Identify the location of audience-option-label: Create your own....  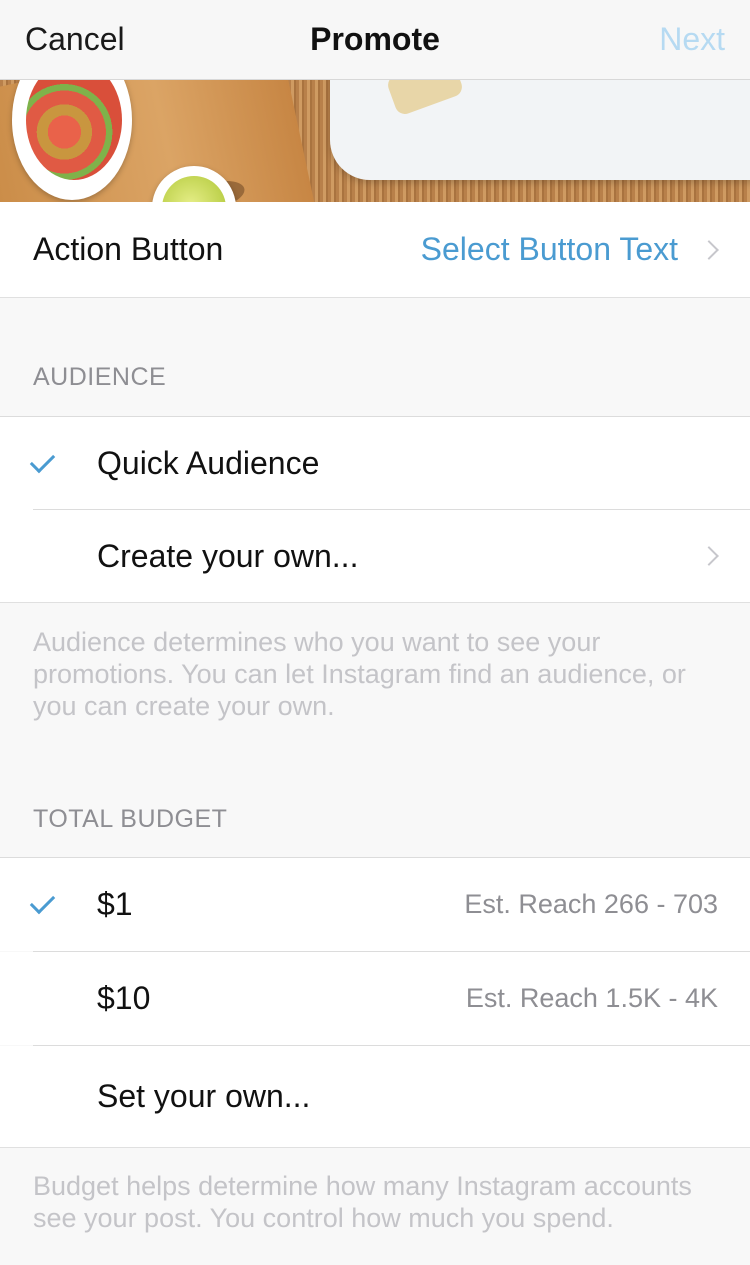
(228, 555).